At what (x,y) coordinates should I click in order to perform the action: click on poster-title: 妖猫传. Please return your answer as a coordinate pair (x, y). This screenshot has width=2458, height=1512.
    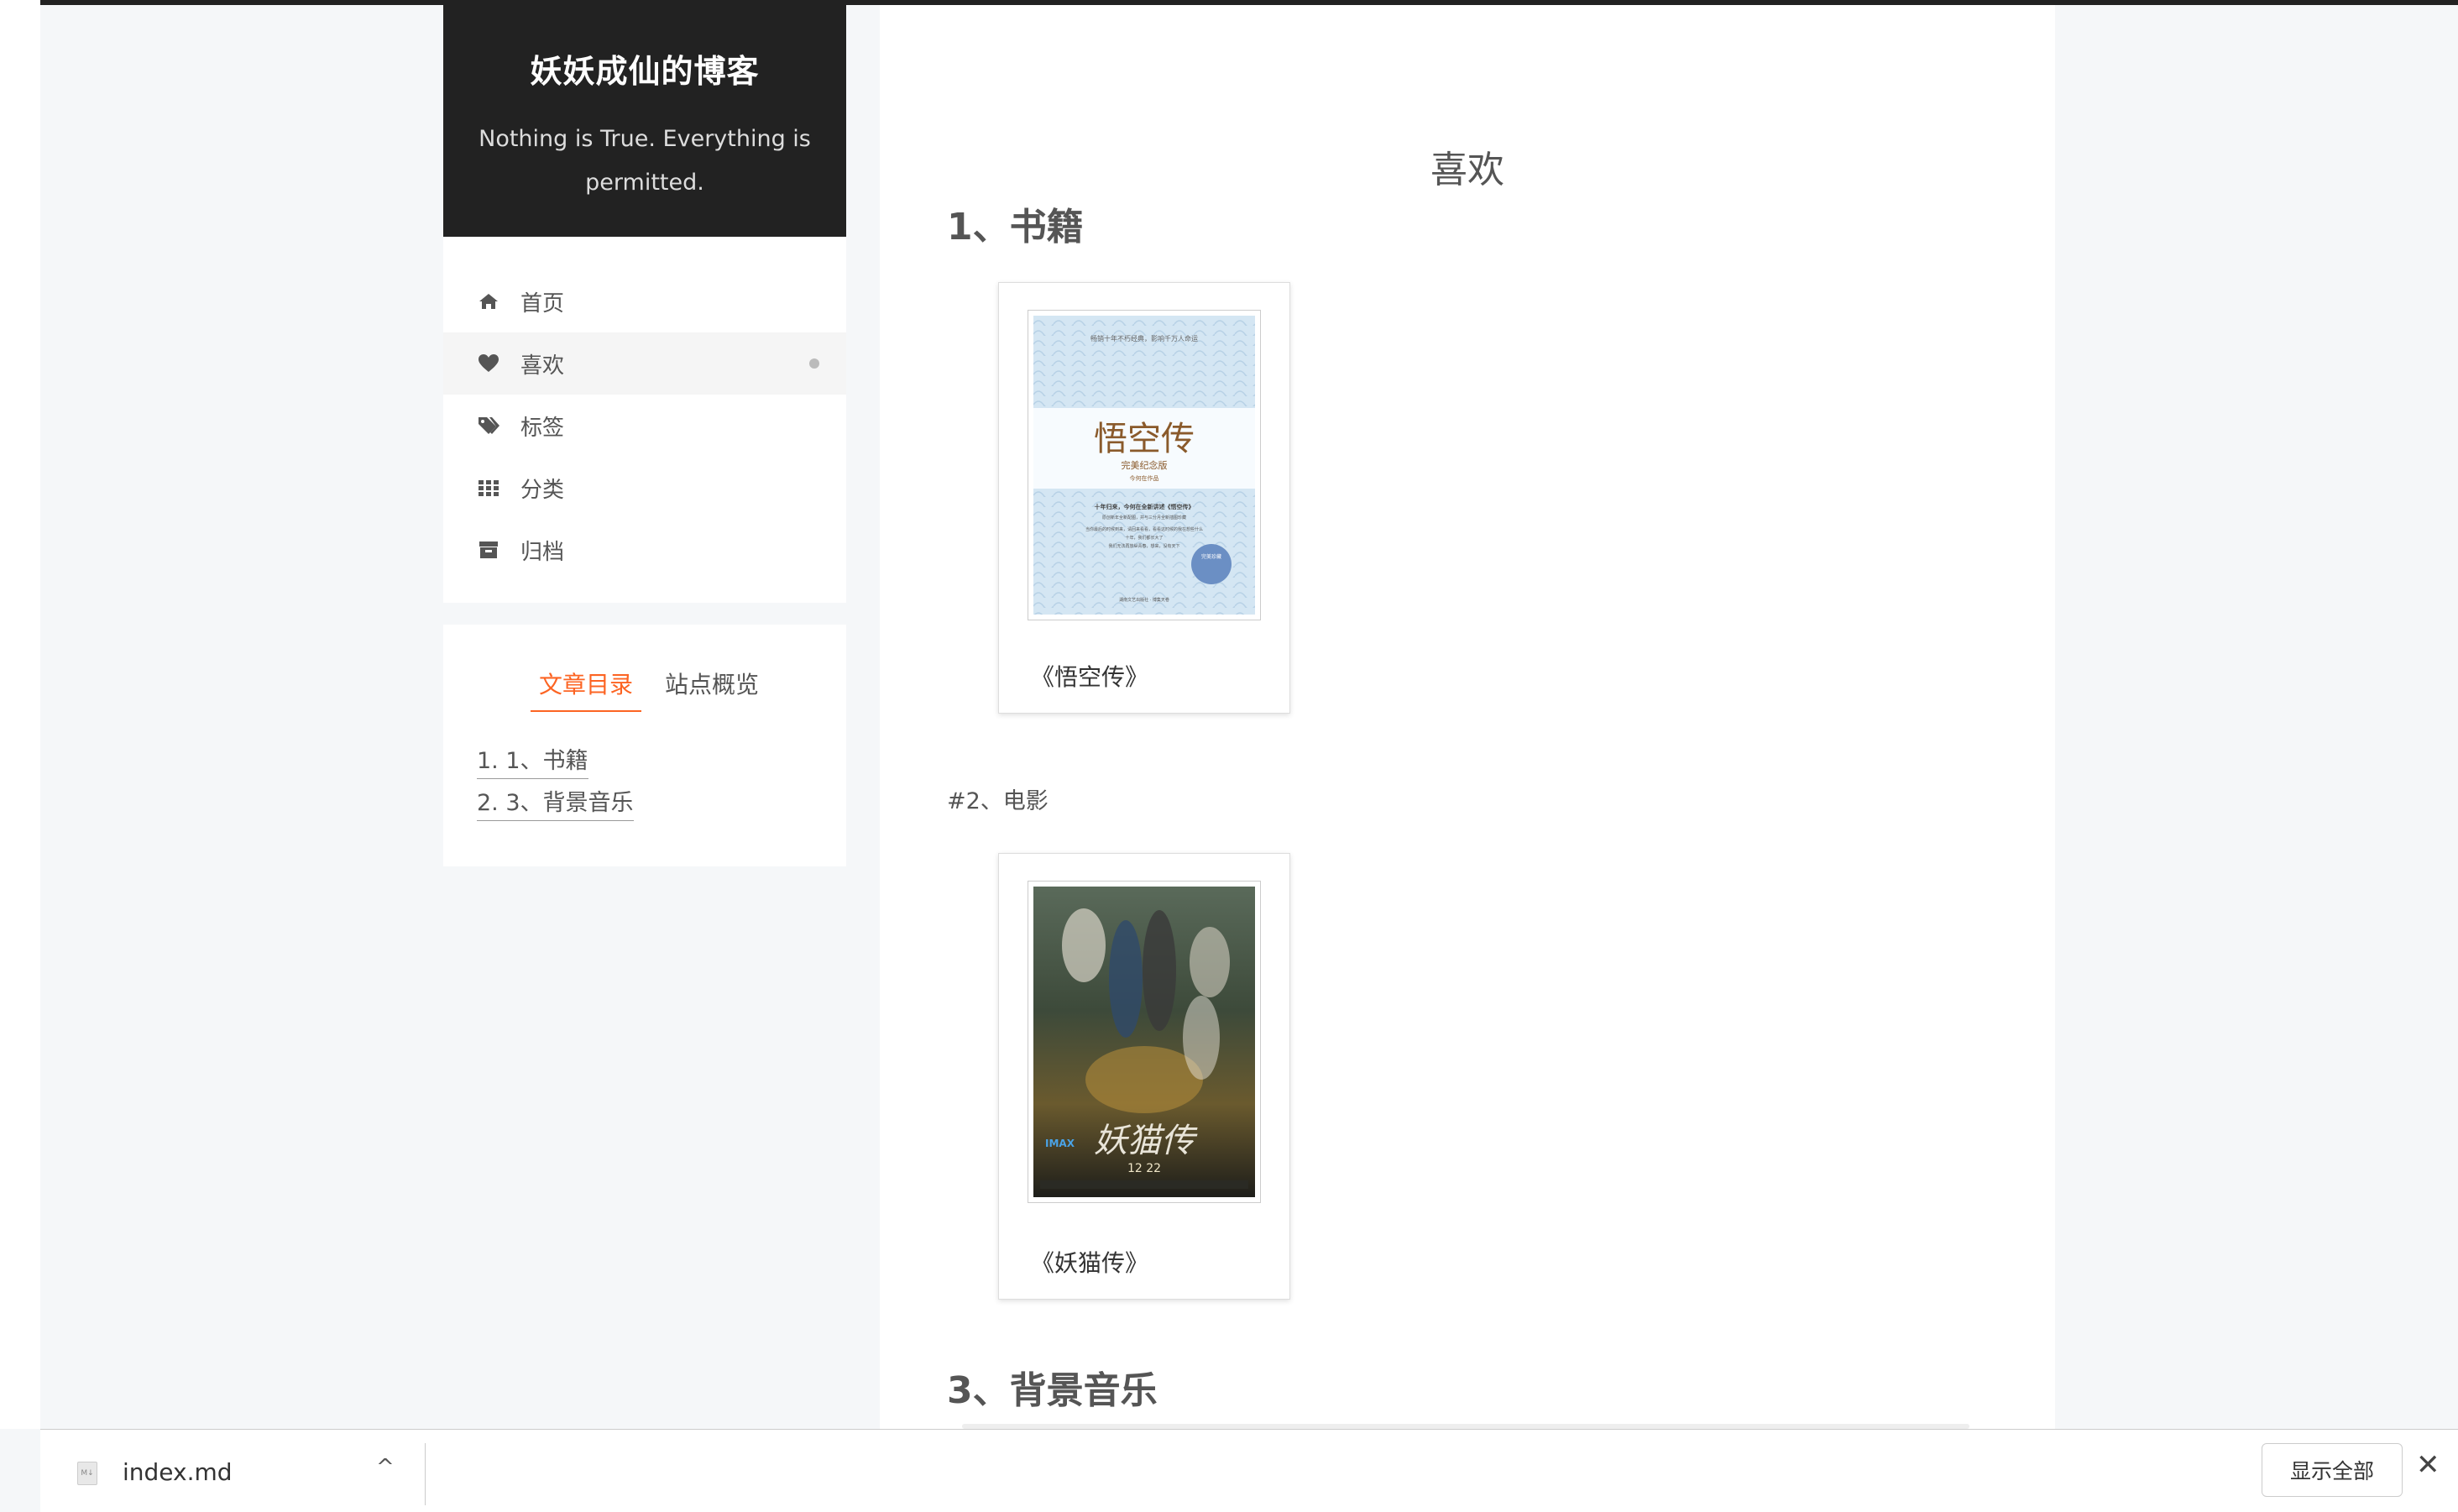
    Looking at the image, I should click on (1146, 1141).